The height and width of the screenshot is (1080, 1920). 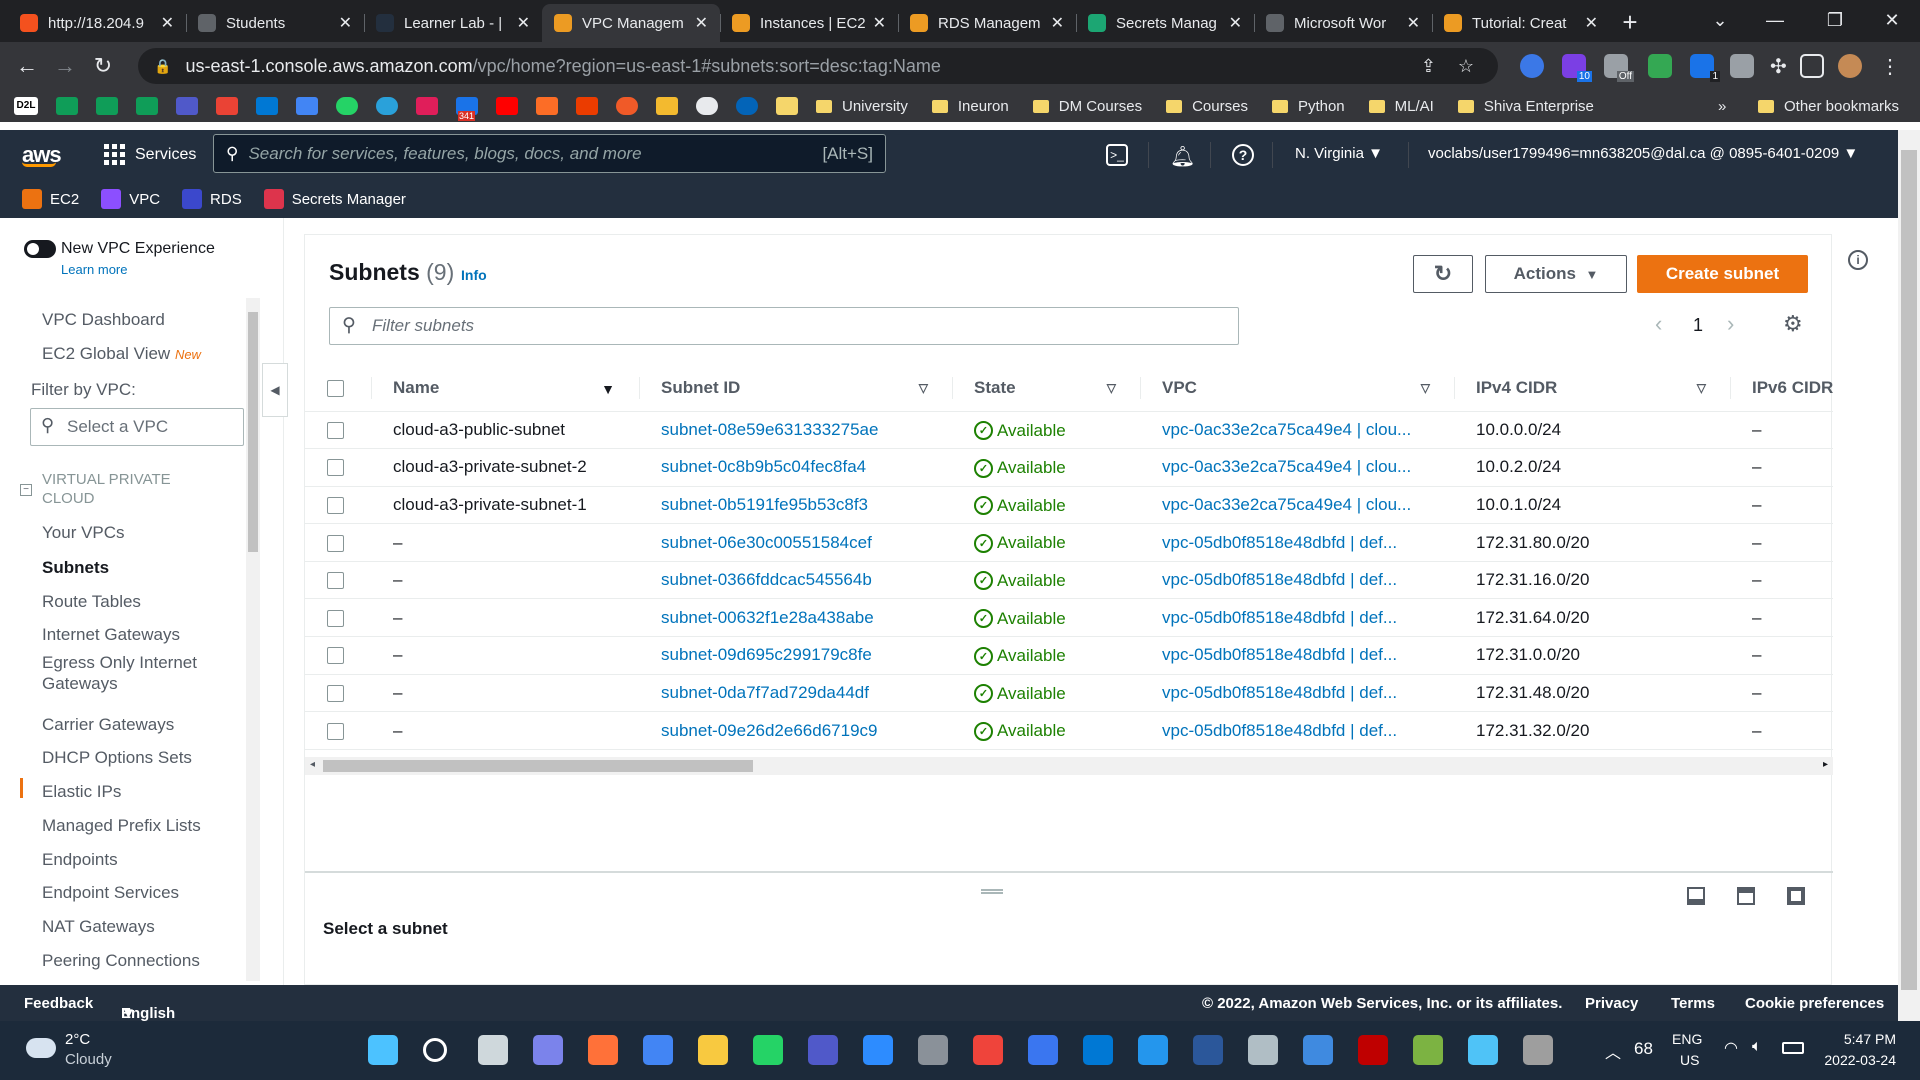 What do you see at coordinates (1793, 324) in the screenshot?
I see `preferences-gear-icon: ⚙` at bounding box center [1793, 324].